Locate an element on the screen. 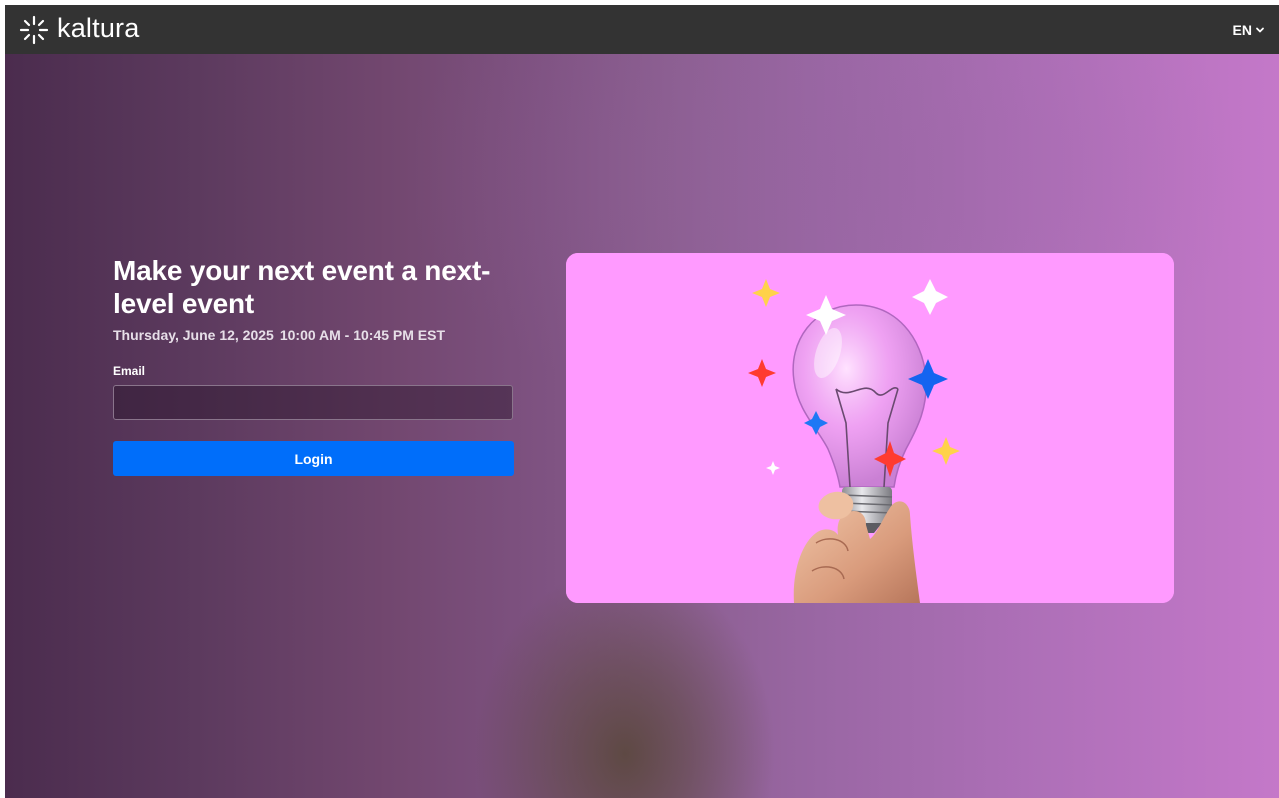 Image resolution: width=1279 pixels, height=798 pixels. kaltura-logo-icon is located at coordinates (34, 29).